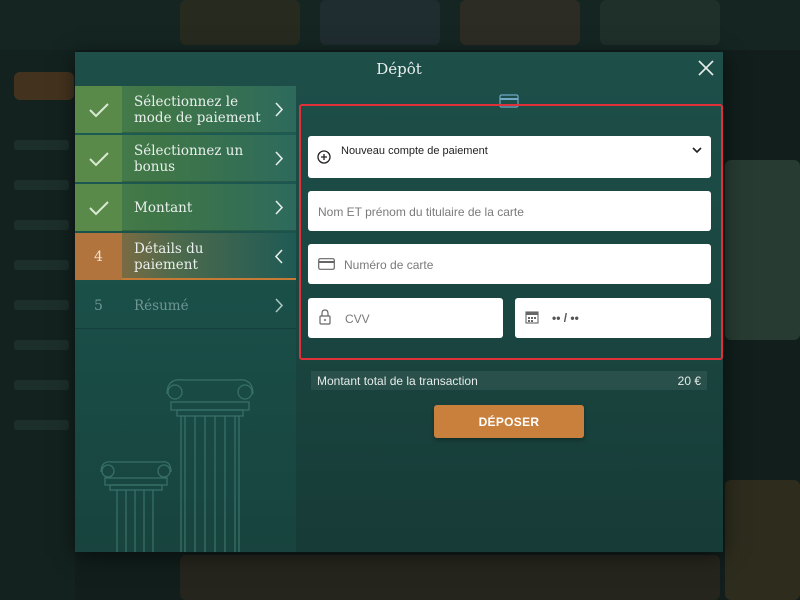 The height and width of the screenshot is (600, 800). Describe the element at coordinates (169, 256) in the screenshot. I see `step-label: Détails du paiement` at that location.